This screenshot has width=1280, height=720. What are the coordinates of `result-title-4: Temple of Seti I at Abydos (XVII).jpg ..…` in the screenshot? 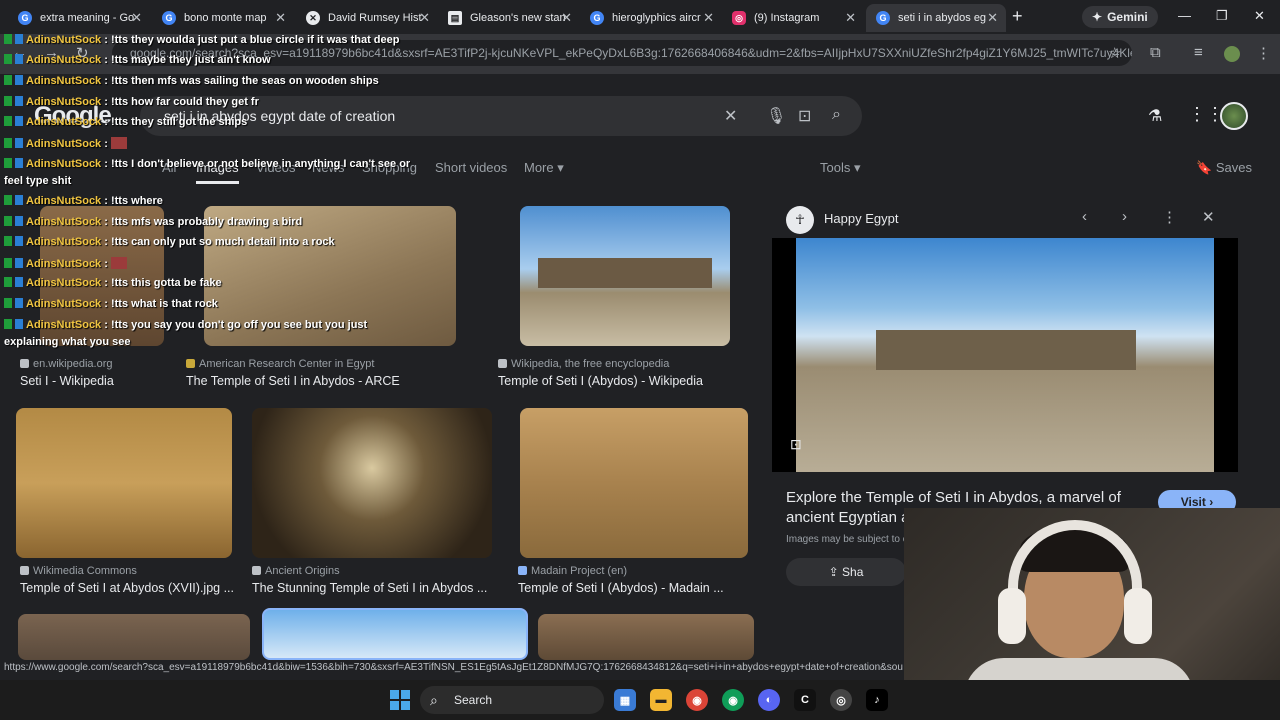 It's located at (127, 588).